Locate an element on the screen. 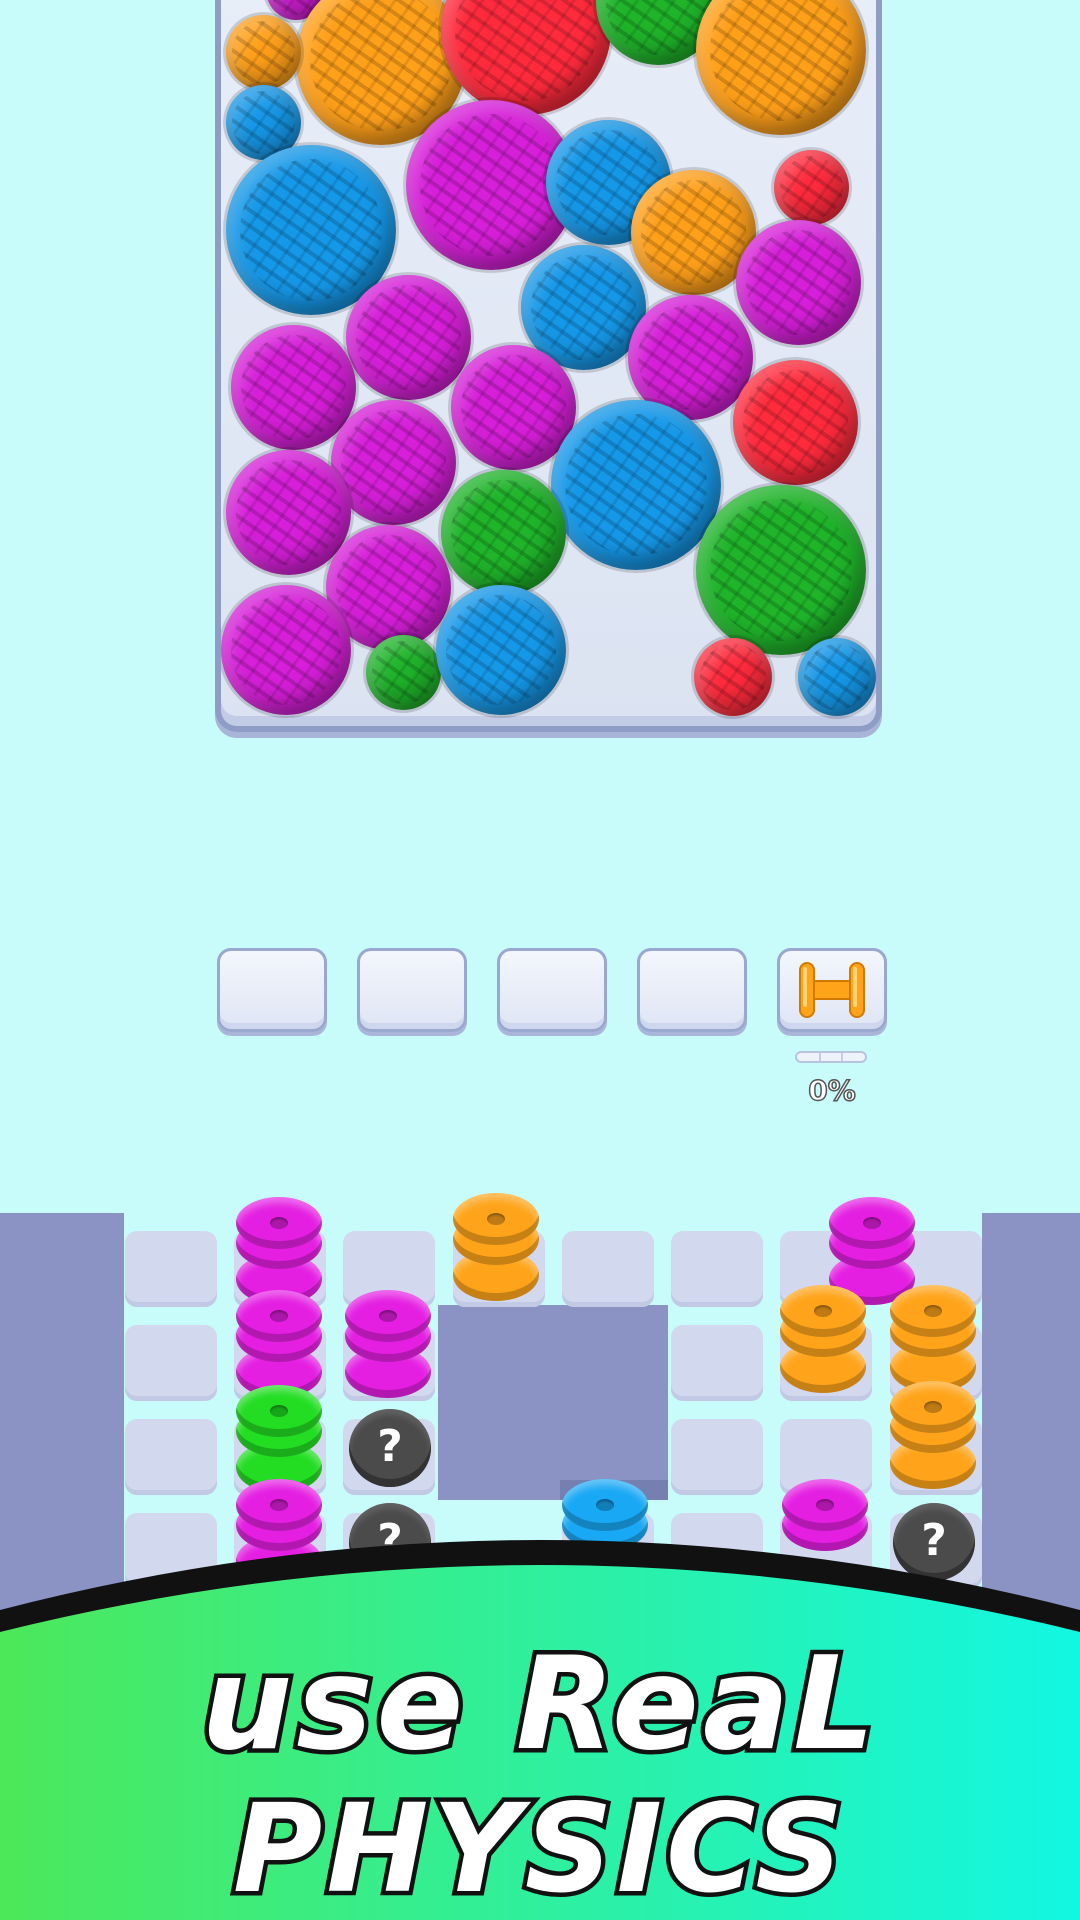 The image size is (1080, 1920). holding-slots is located at coordinates (553, 993).